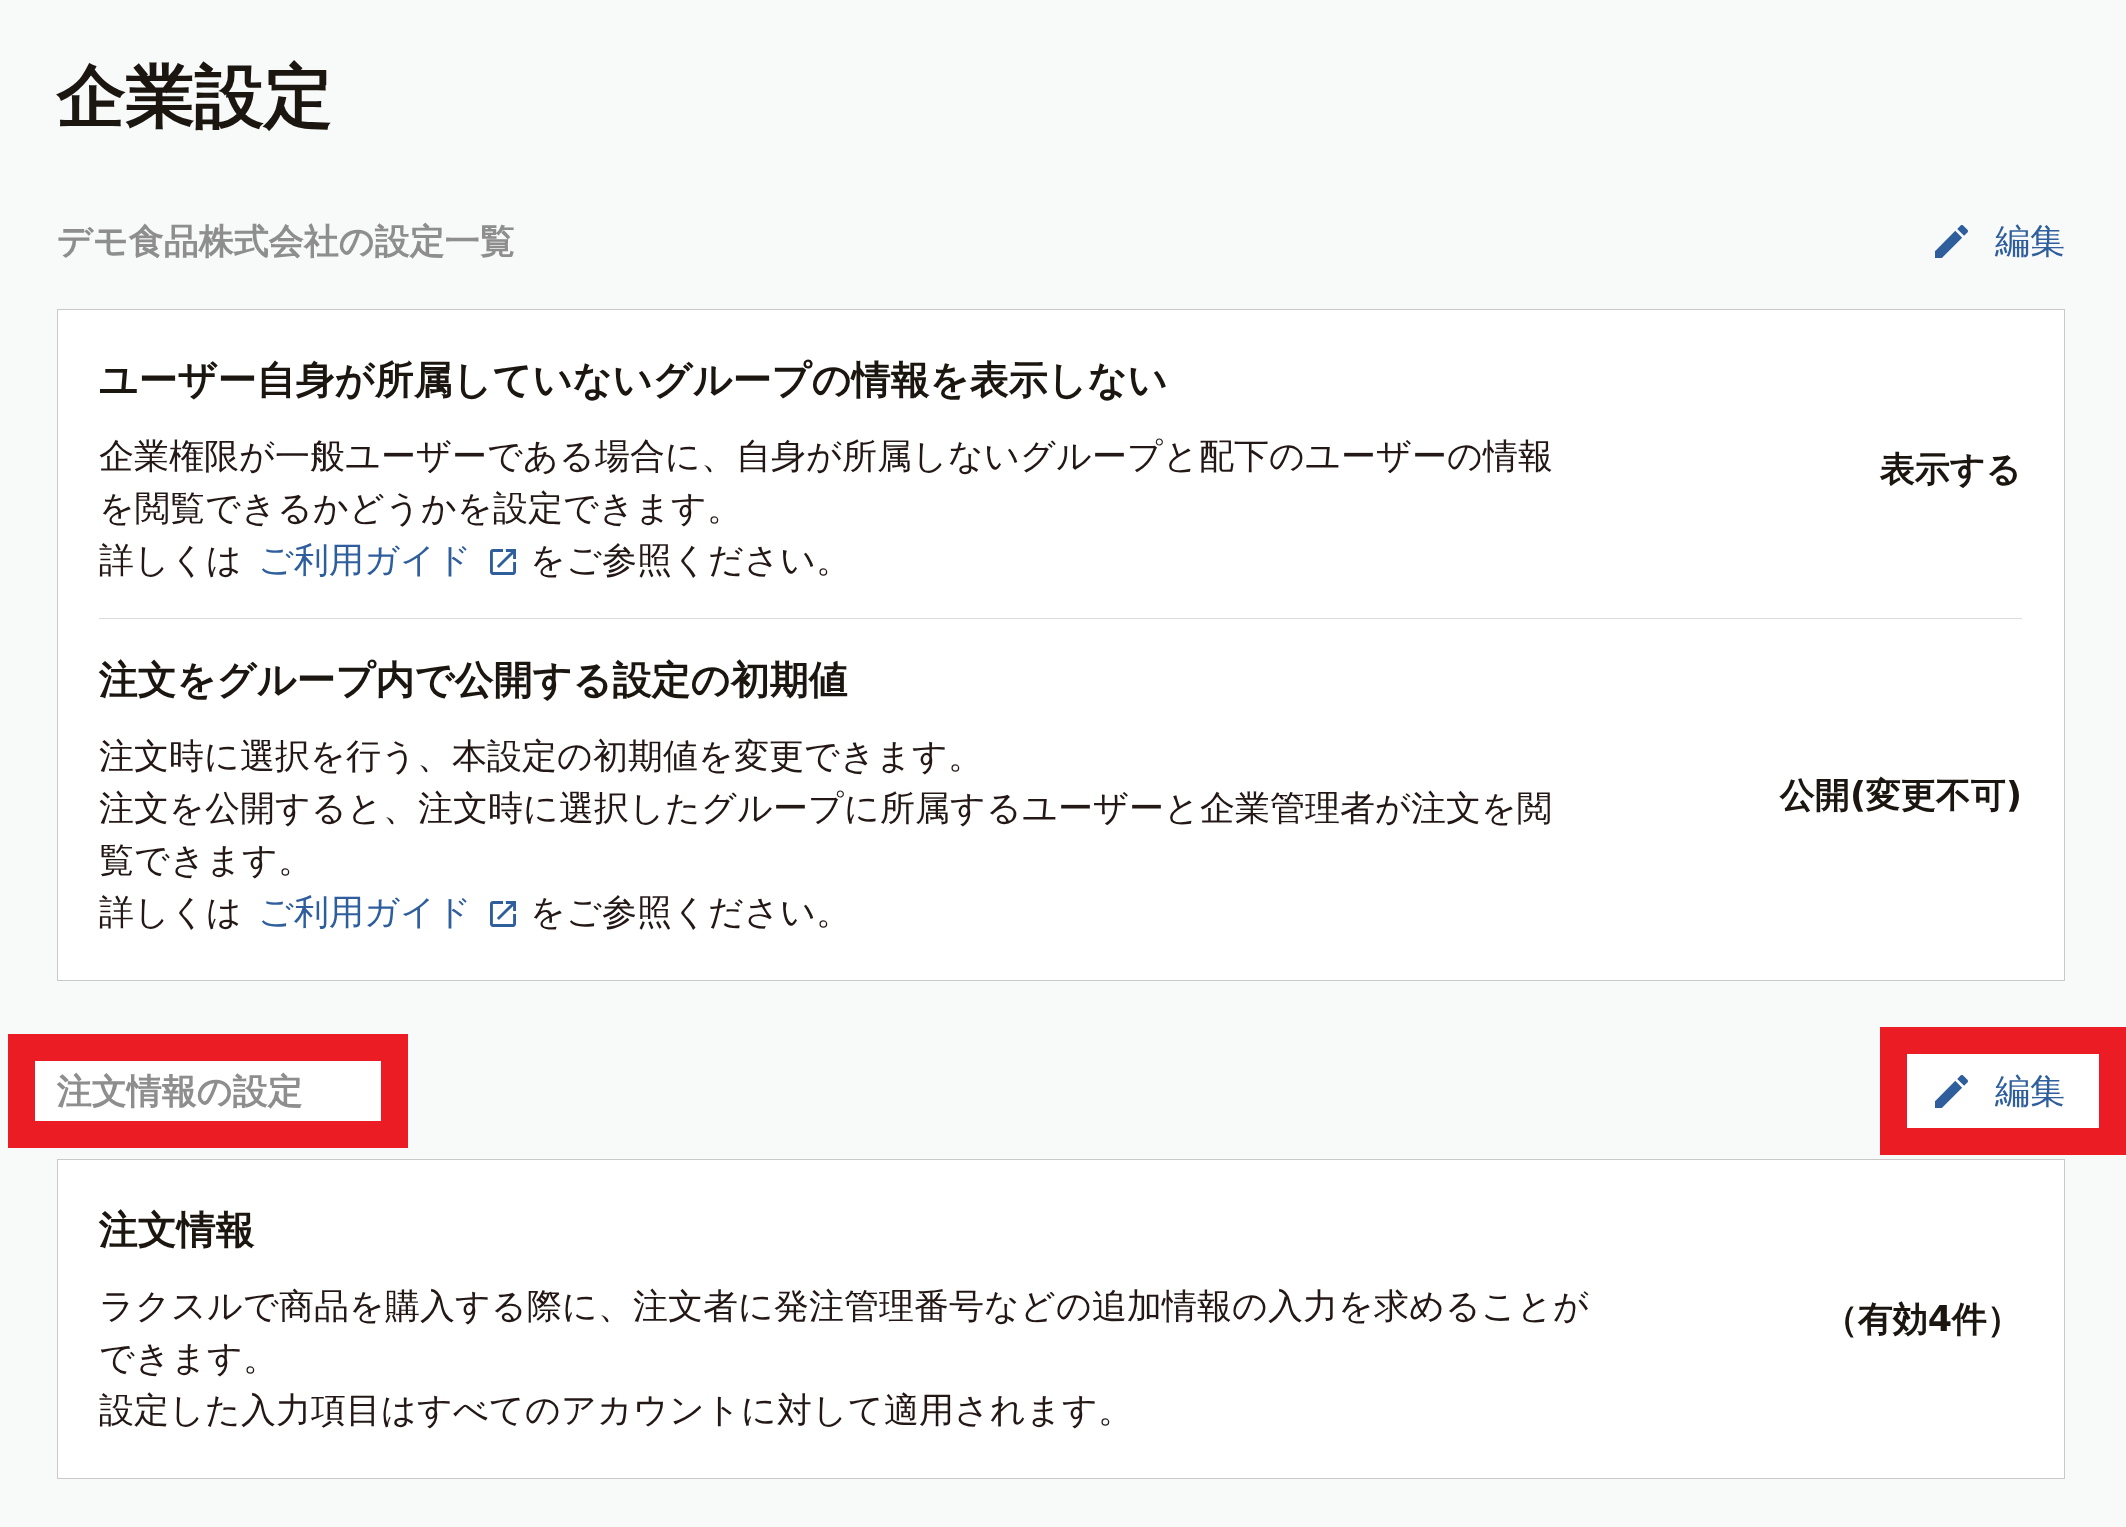 The width and height of the screenshot is (2126, 1527). What do you see at coordinates (826, 834) in the screenshot?
I see `setting-description: 注文を公開すると、注文時に選択したグループに所属するユーザーと企業管理者が注文を閲覧できます。` at bounding box center [826, 834].